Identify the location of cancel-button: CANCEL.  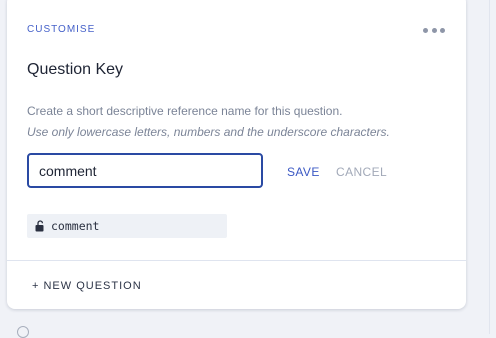
(361, 172).